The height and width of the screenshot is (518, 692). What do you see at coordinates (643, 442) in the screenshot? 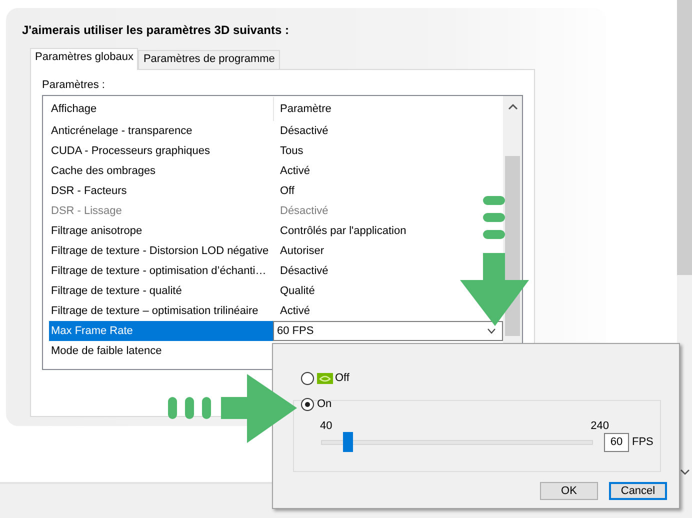
I see `unit-label: FPS` at bounding box center [643, 442].